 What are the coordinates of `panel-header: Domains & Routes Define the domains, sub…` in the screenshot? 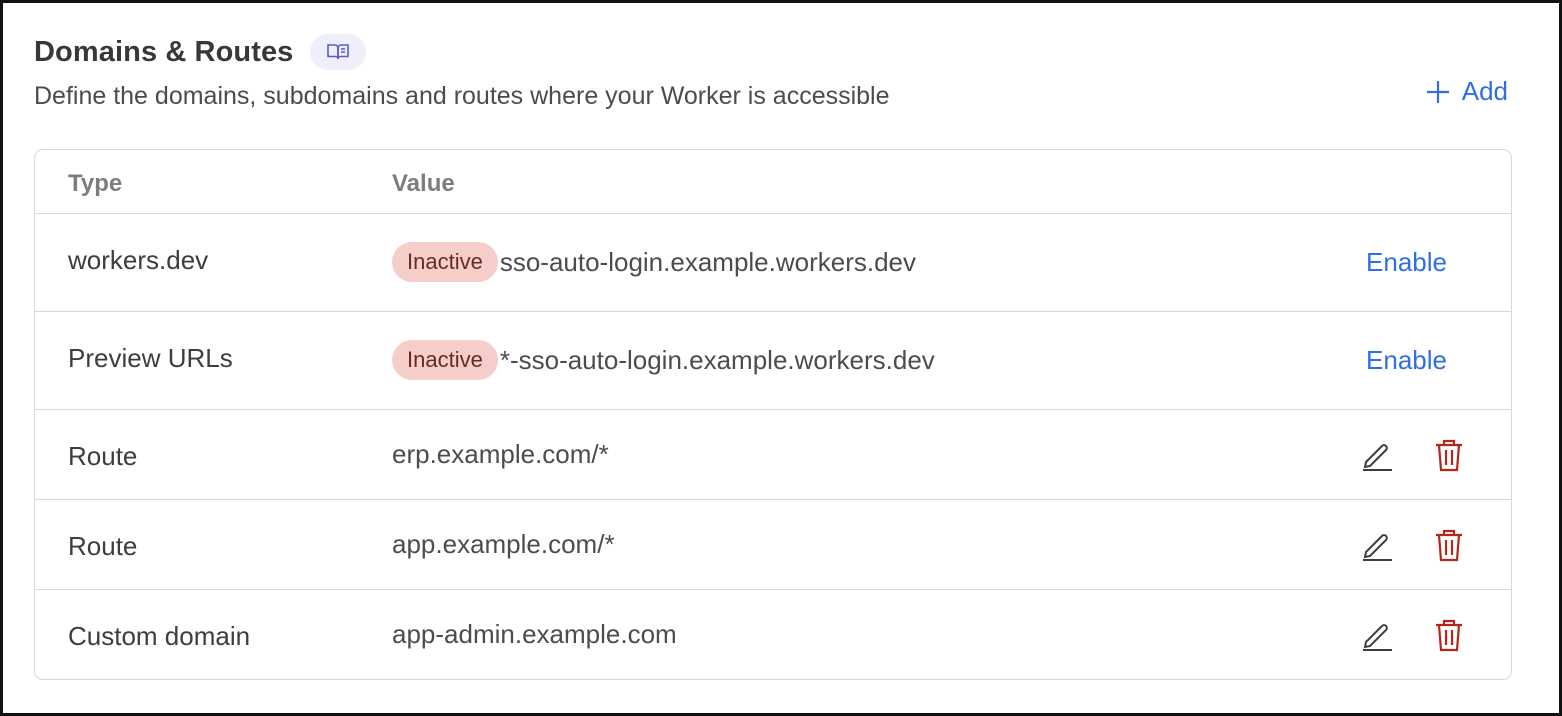 It's located at (776, 82).